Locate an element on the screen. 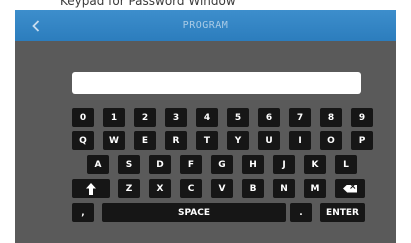 The width and height of the screenshot is (411, 243). page-title: PROGRAM is located at coordinates (205, 25).